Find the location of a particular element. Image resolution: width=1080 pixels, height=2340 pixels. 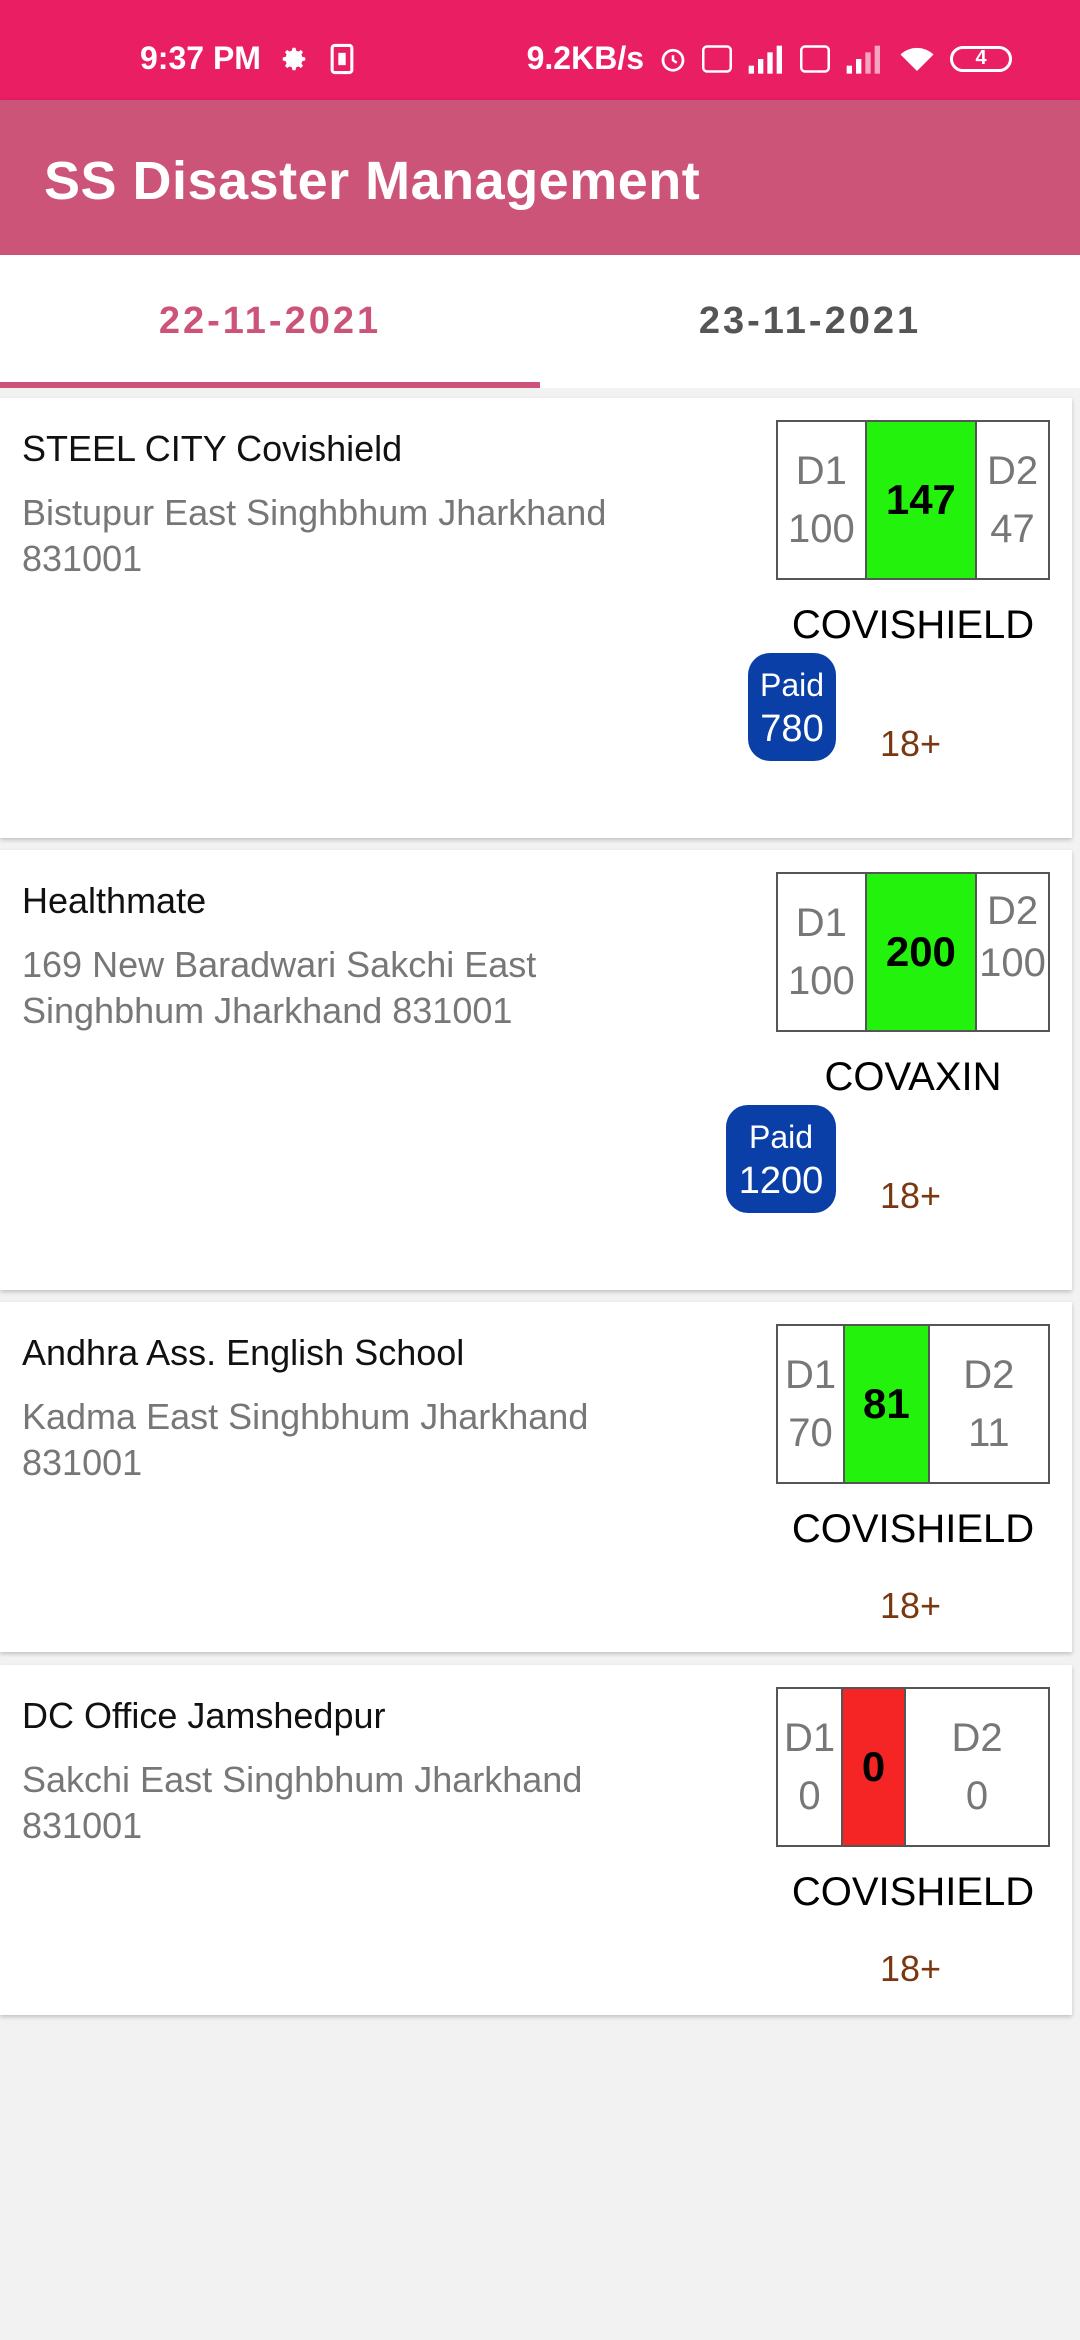

total-available: 0 is located at coordinates (874, 1767).